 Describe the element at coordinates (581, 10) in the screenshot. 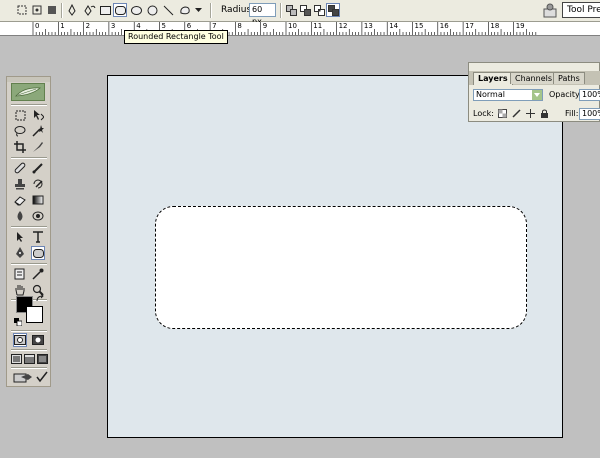

I see `tool-presets-tab: Tool Pres` at that location.